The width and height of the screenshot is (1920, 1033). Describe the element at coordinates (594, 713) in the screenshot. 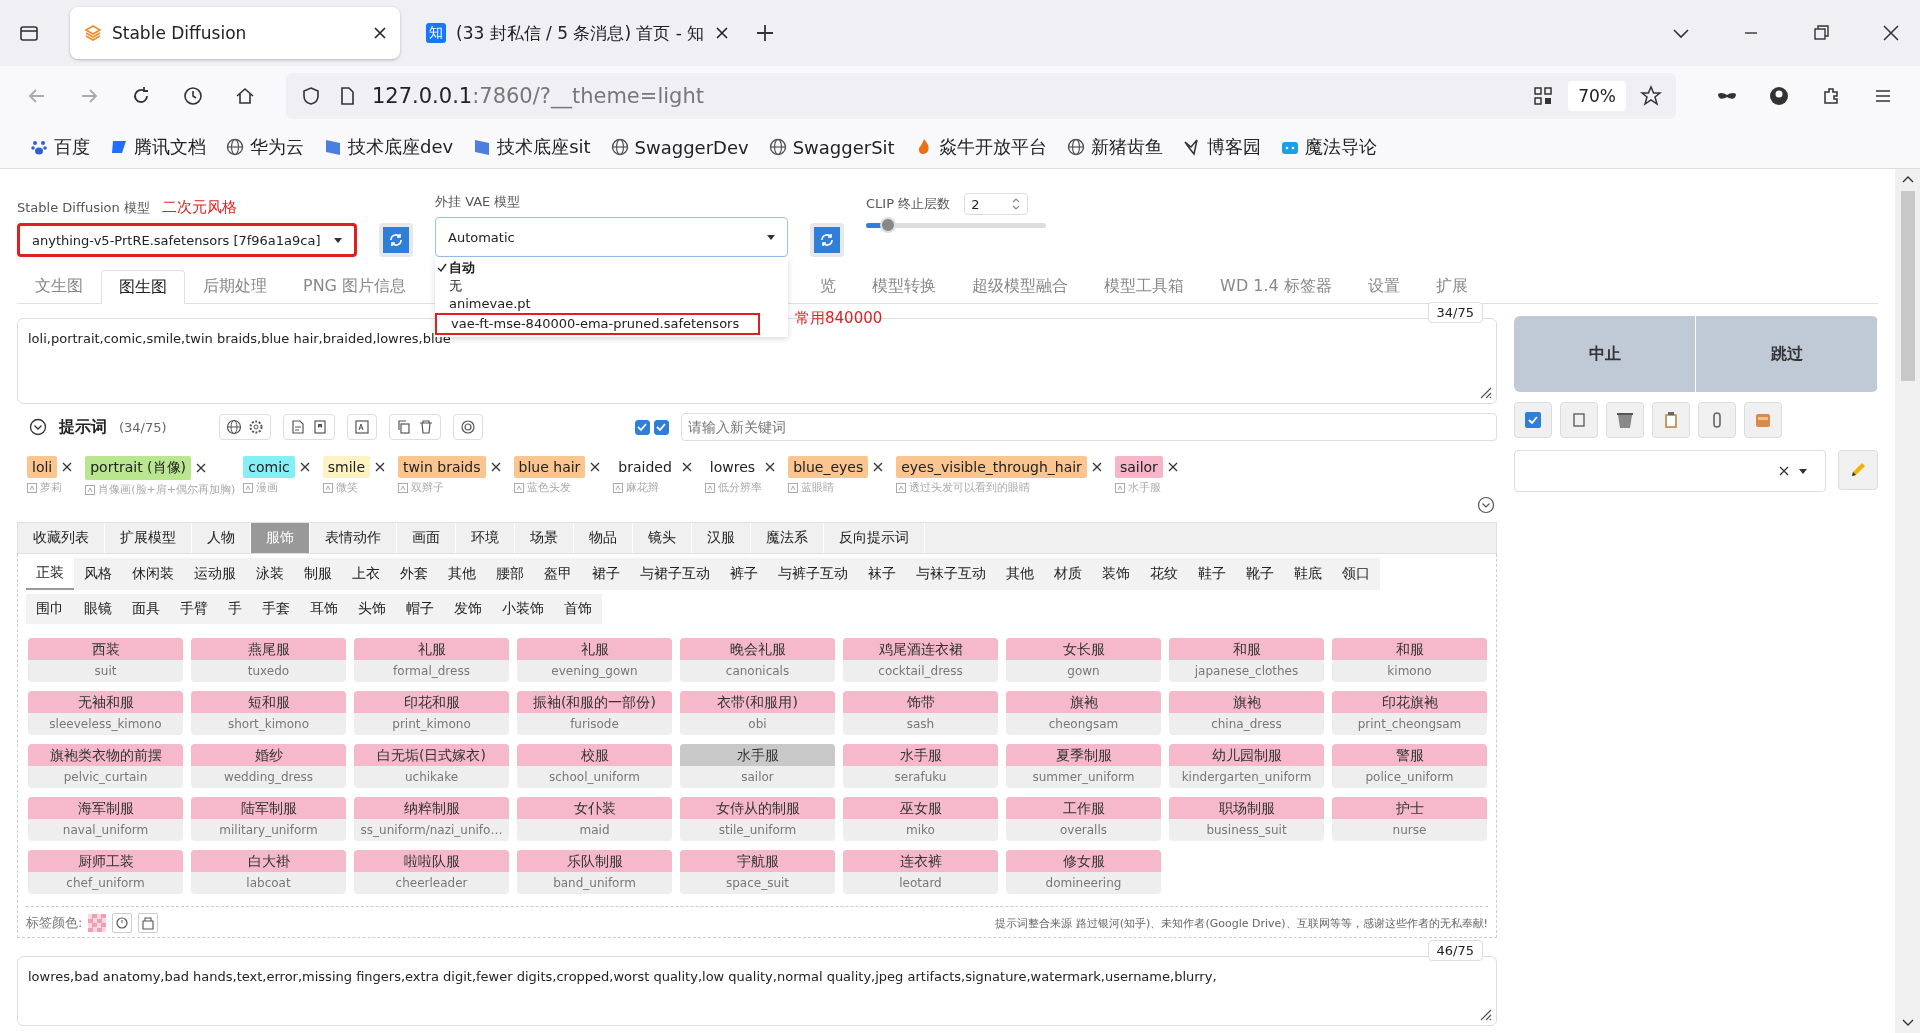

I see `keyword-button: 振袖(和服的一部份) furisode` at that location.